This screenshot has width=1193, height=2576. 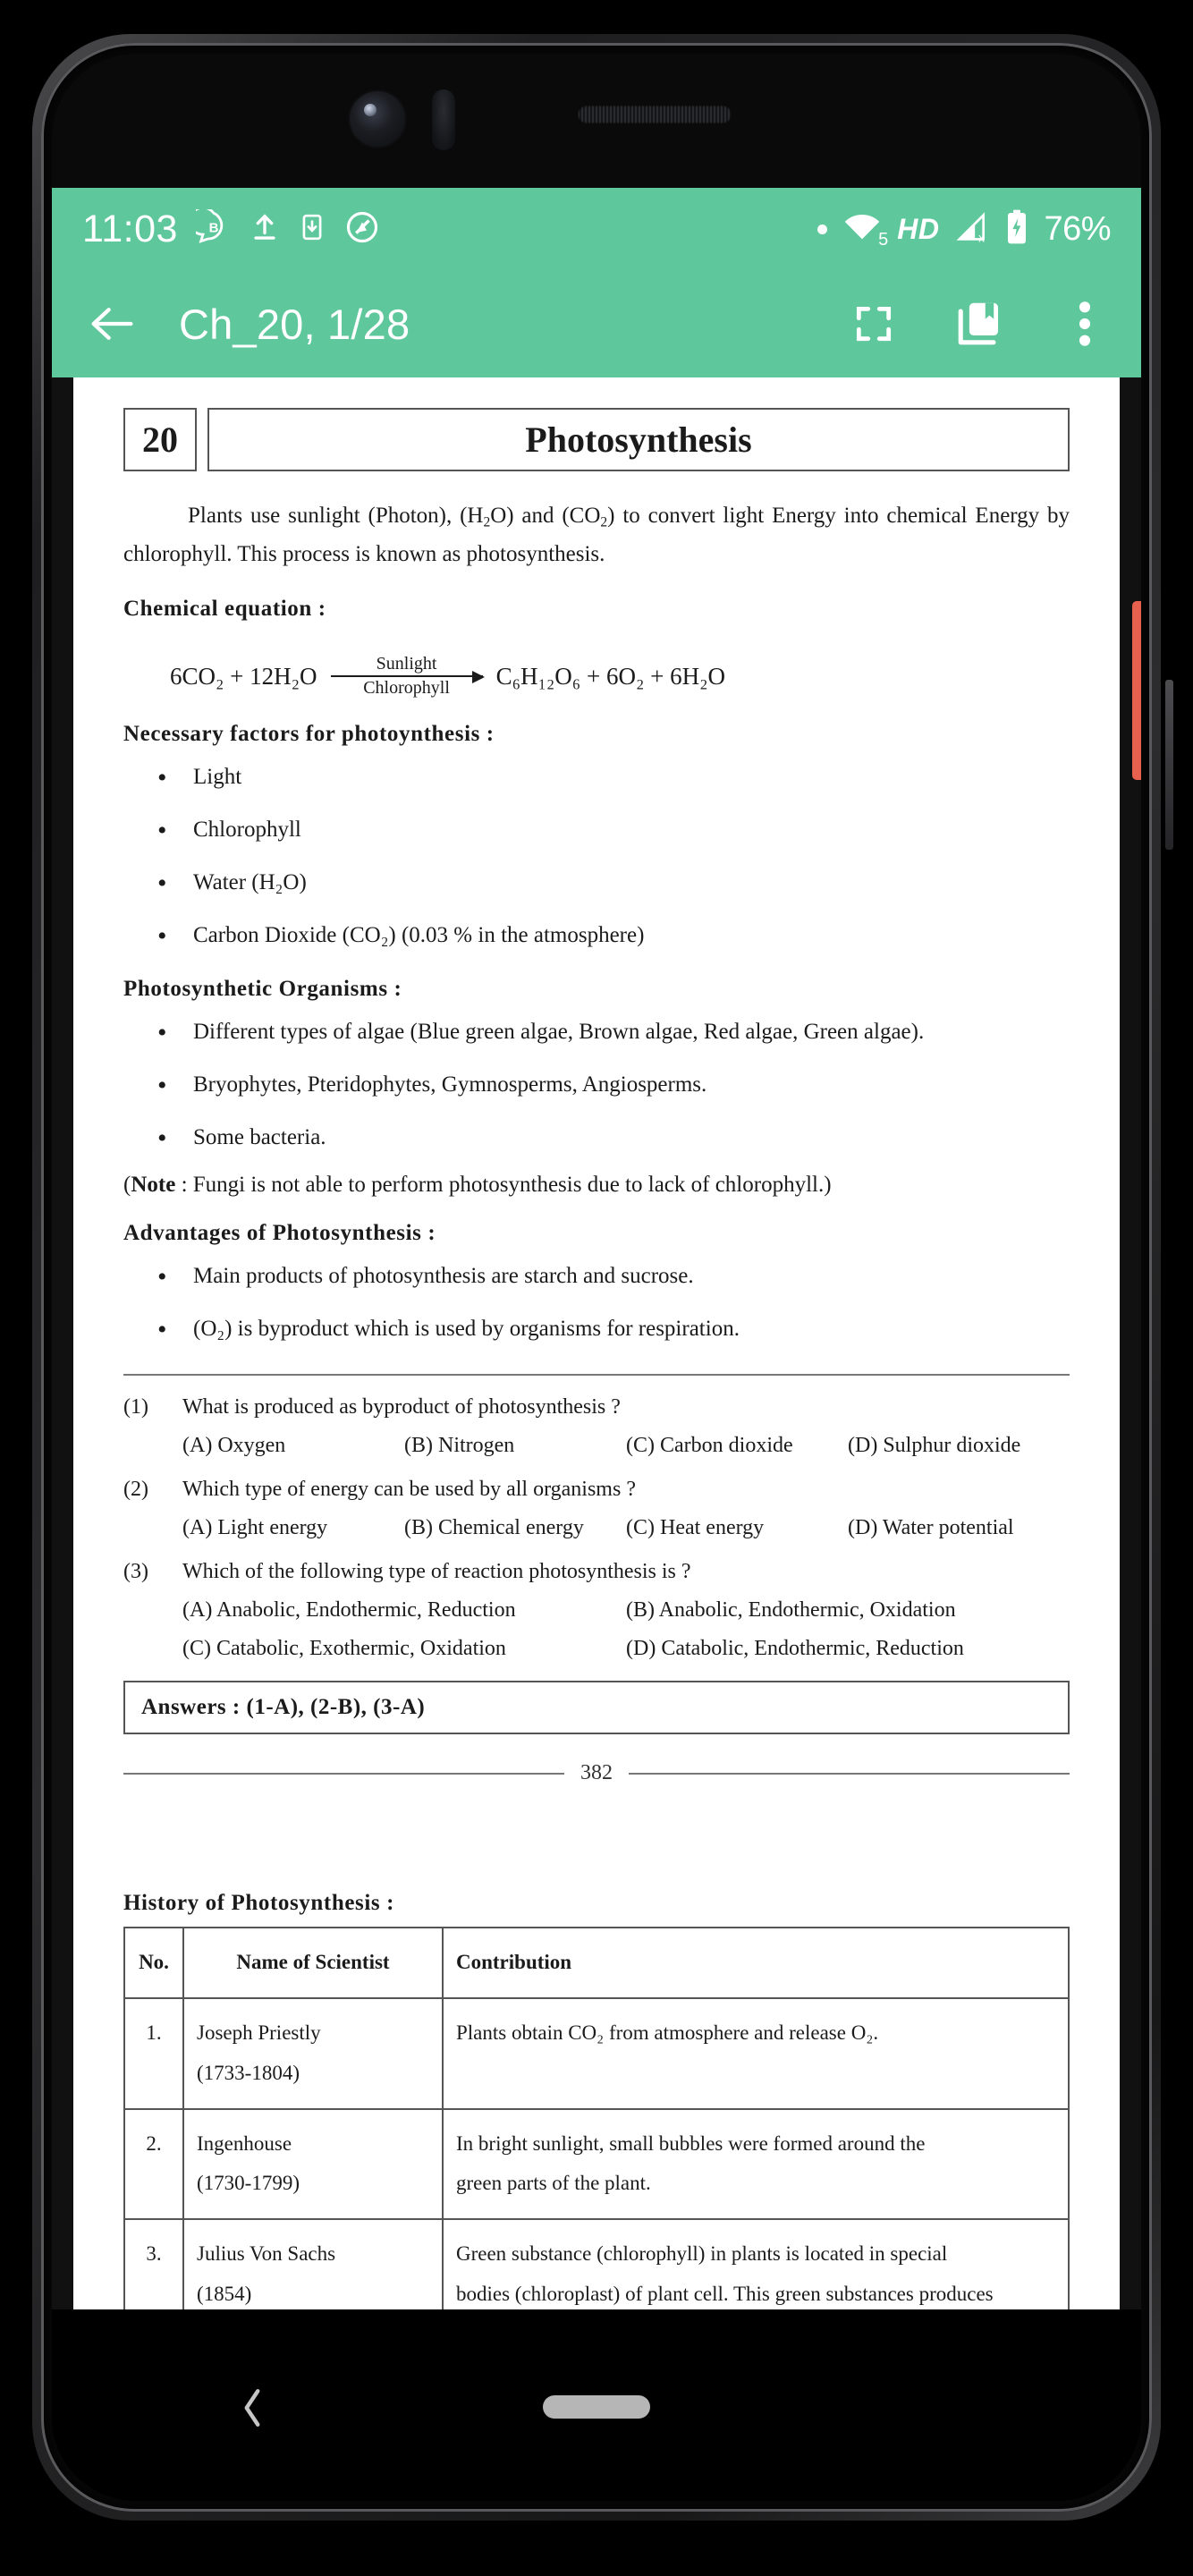 I want to click on intro-part-c: O) and (CO, so click(x=546, y=516).